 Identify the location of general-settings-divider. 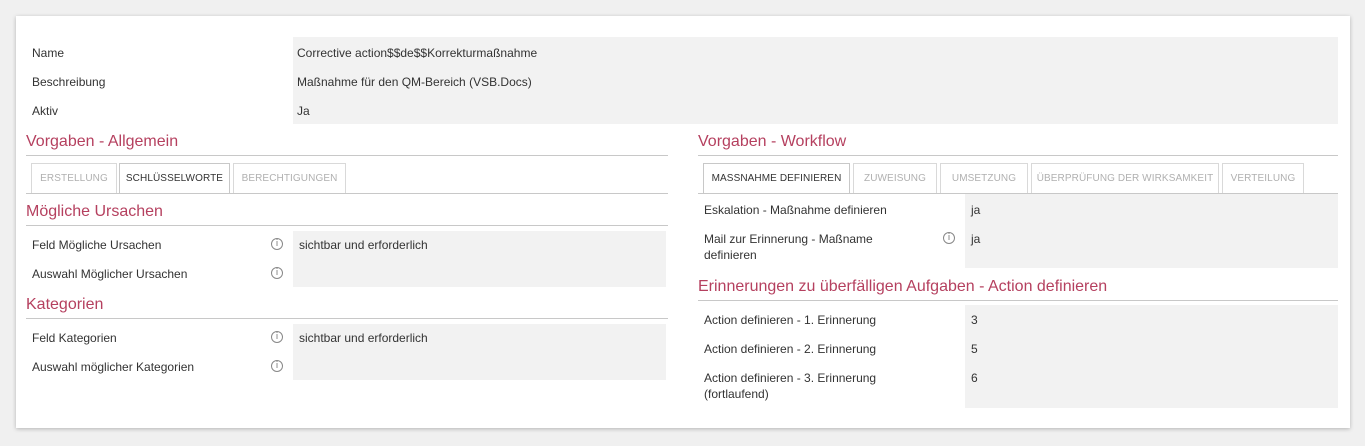
(347, 155).